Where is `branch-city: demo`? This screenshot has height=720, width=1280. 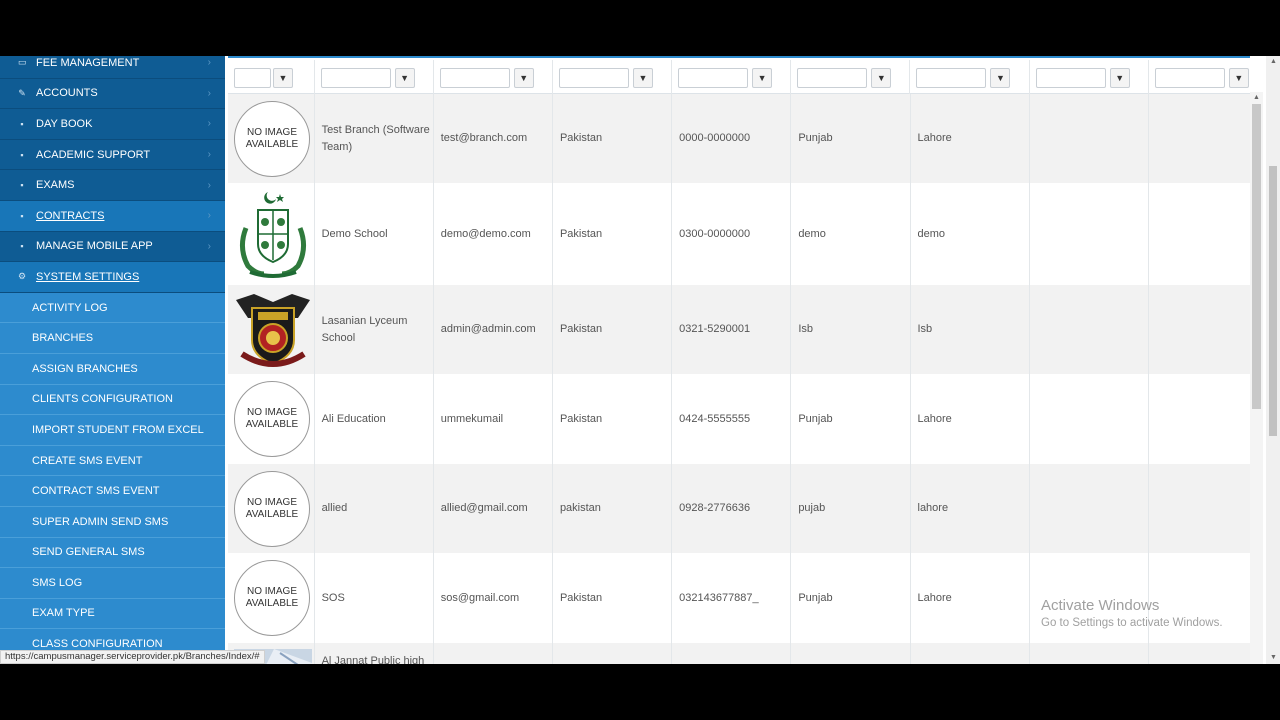
branch-city: demo is located at coordinates (970, 234).